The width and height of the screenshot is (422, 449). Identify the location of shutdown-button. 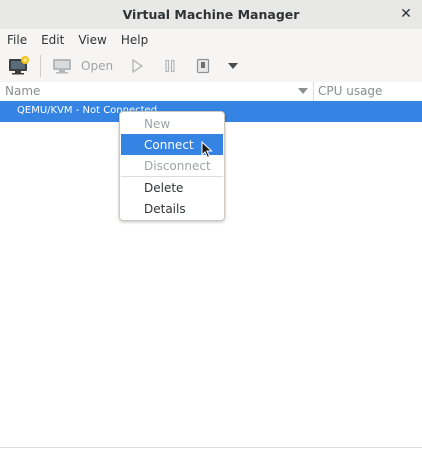
(203, 66).